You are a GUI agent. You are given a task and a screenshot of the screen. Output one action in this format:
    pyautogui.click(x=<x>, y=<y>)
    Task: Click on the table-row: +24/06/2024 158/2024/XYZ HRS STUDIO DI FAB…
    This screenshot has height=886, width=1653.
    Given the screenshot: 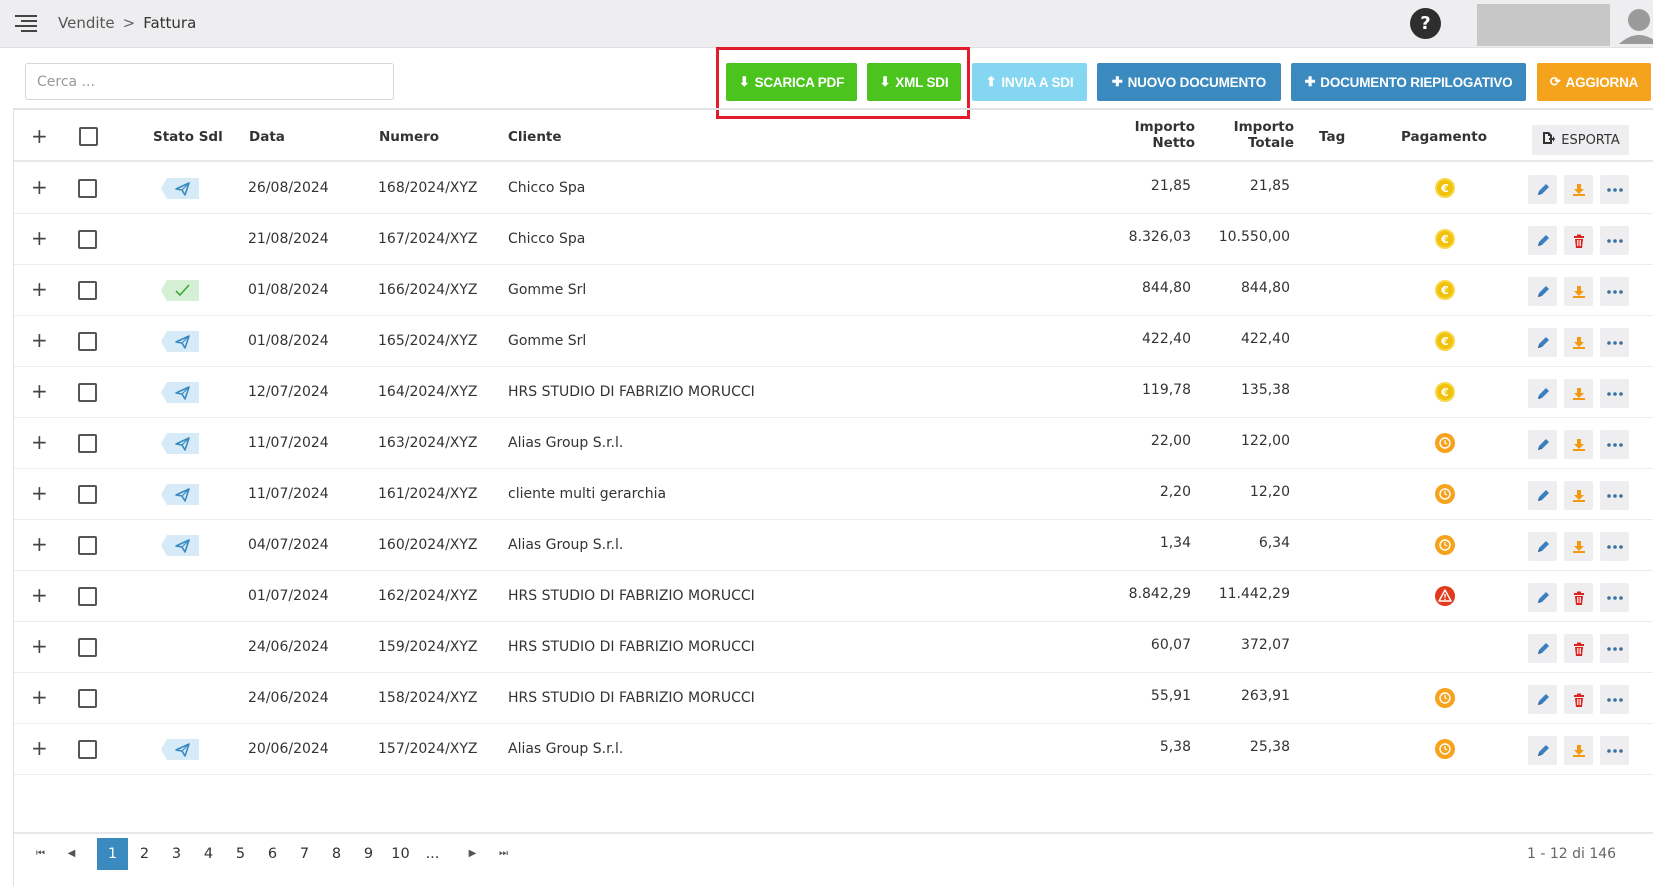 What is the action you would take?
    pyautogui.click(x=833, y=698)
    